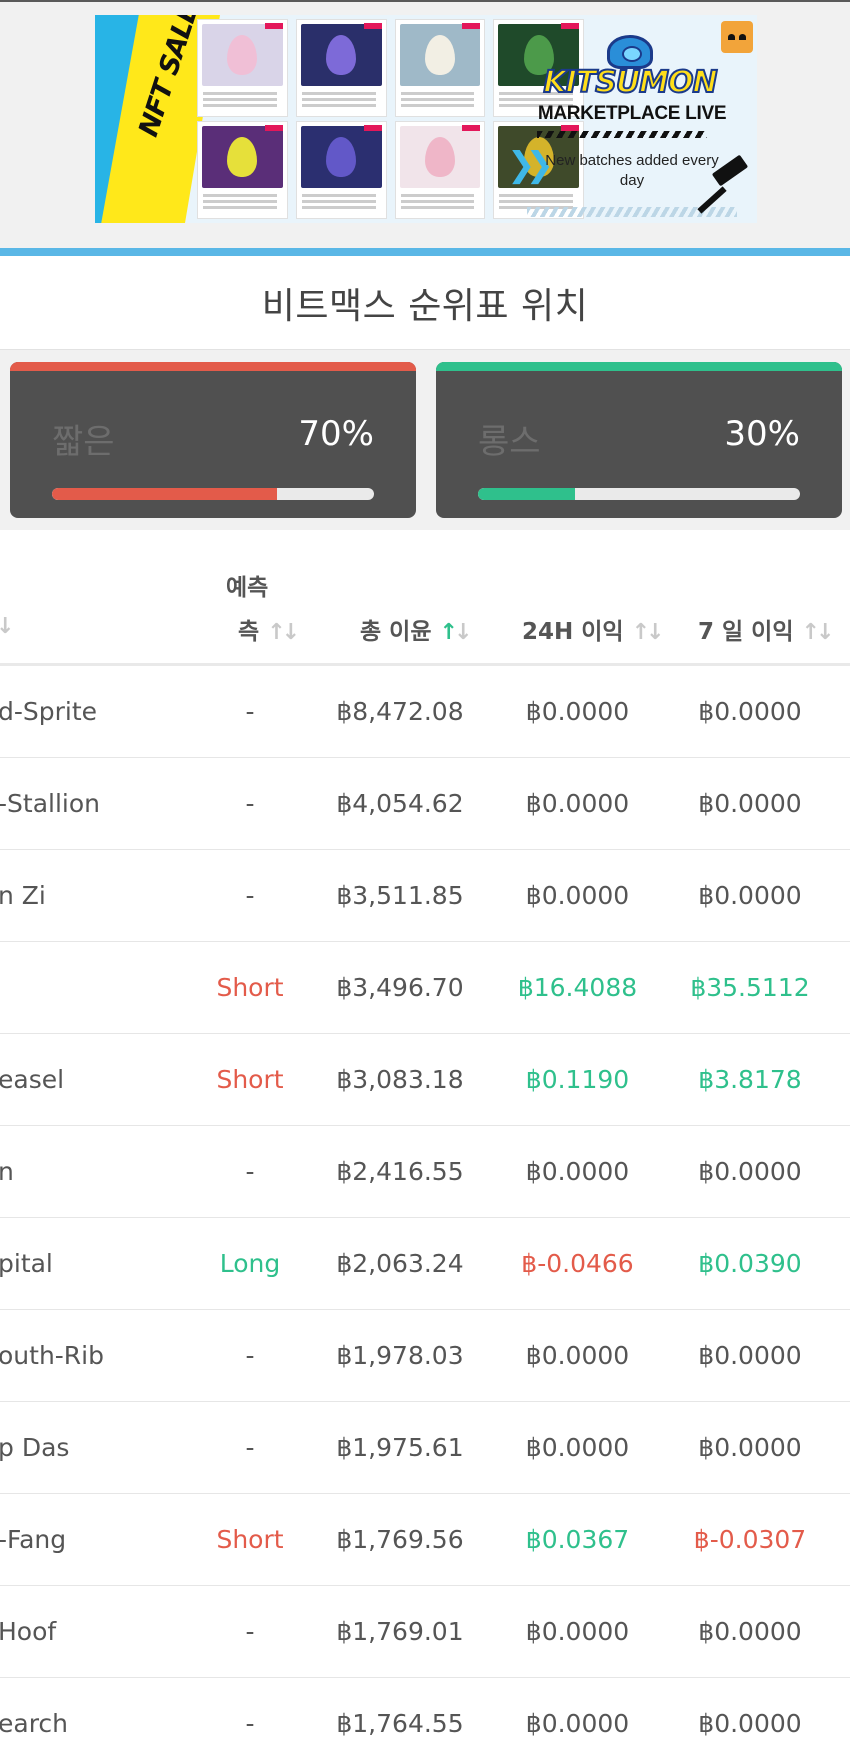  I want to click on d7-profit-cell: ฿-0.0307, so click(750, 1539).